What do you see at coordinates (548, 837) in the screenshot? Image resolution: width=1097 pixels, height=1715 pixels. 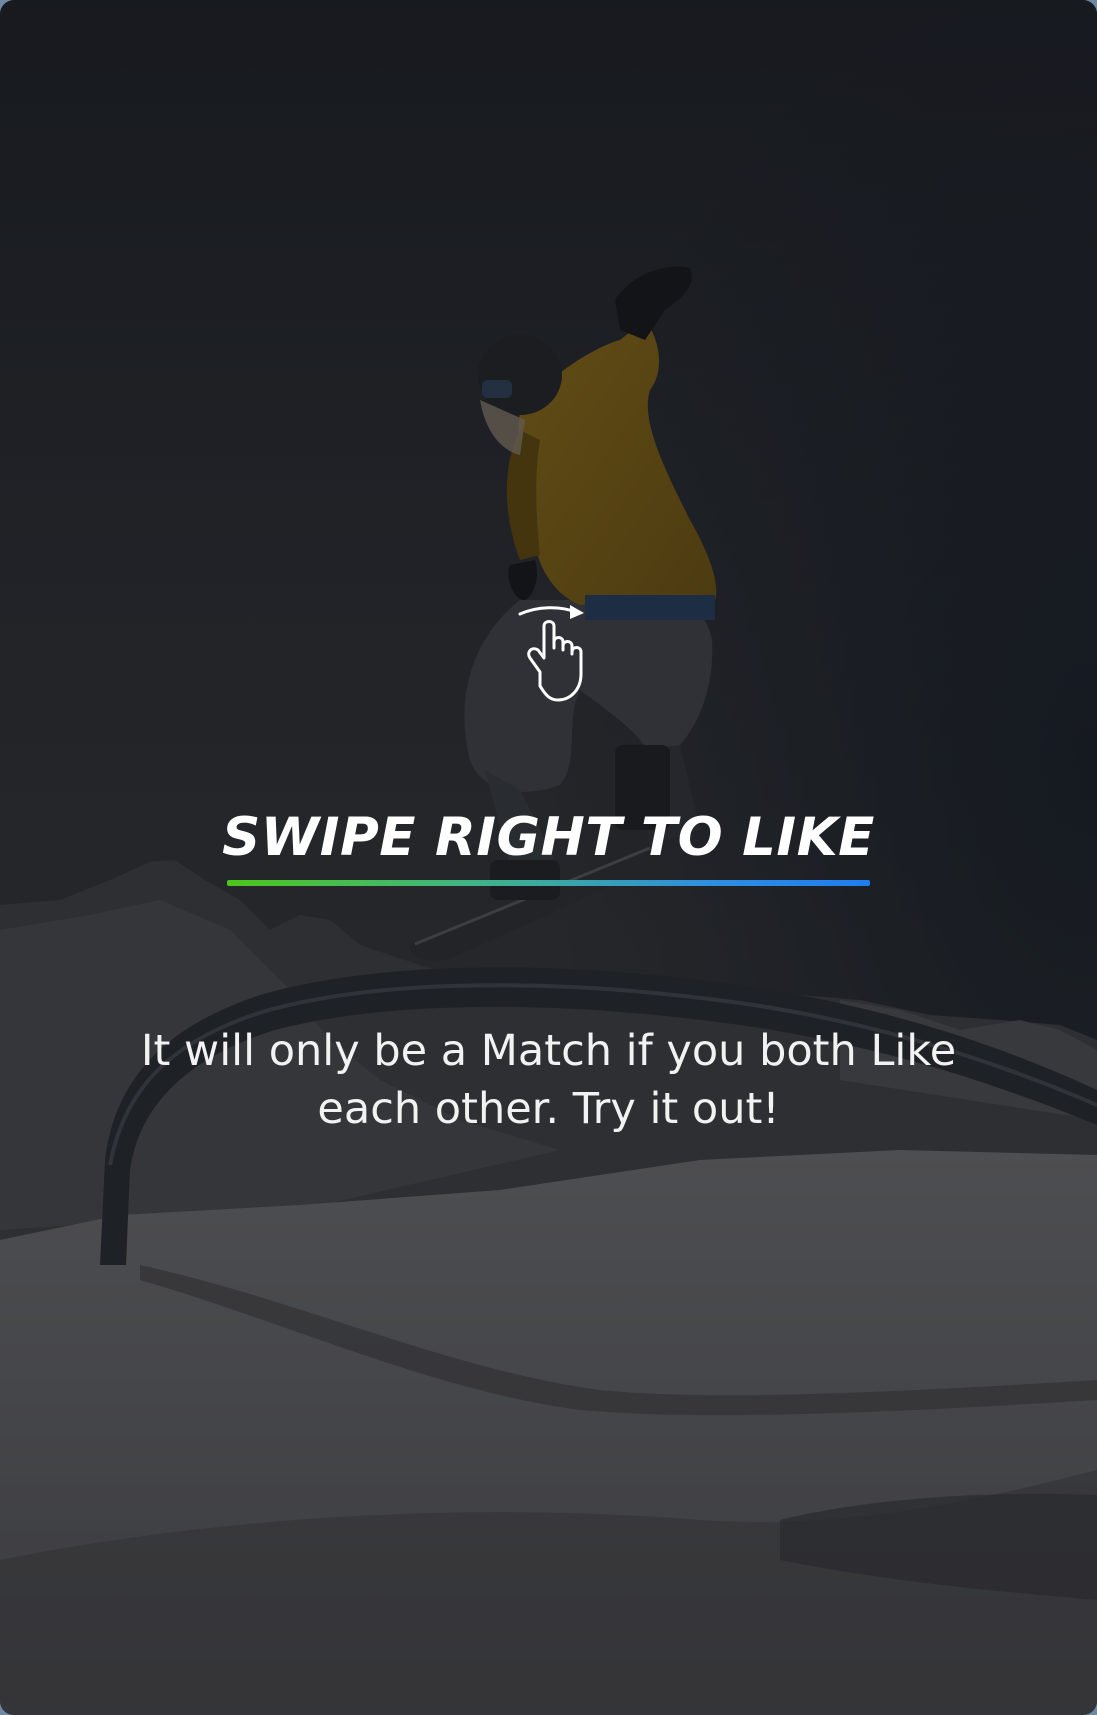 I see `page-title: SWIPE RIGHT TO LIKE` at bounding box center [548, 837].